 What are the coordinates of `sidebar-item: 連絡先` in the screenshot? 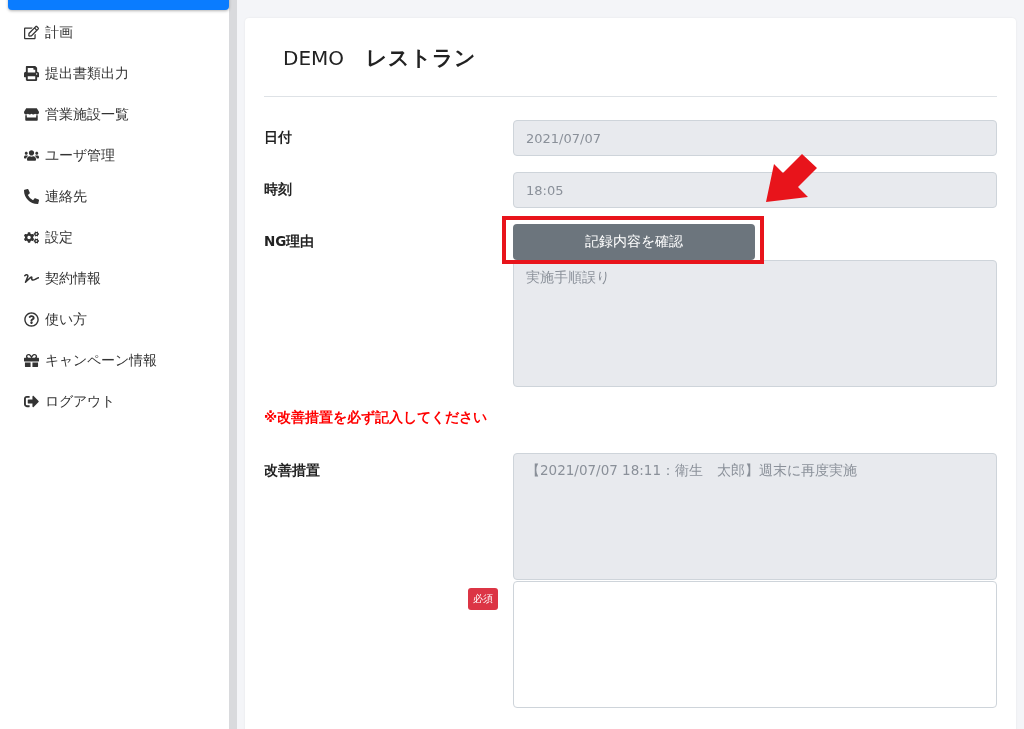 It's located at (114, 196).